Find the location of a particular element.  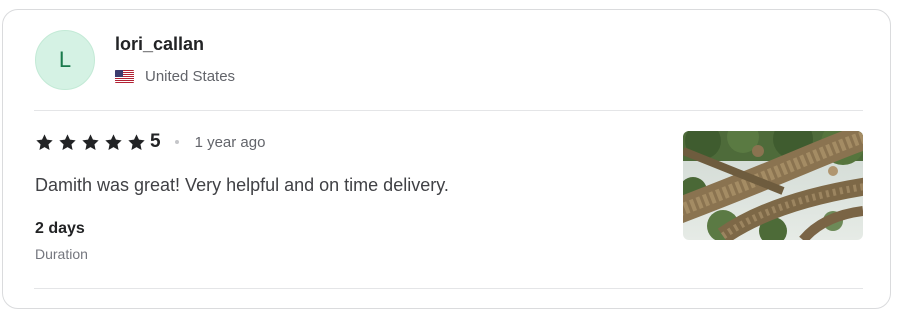

reviewer-username: lori_callan is located at coordinates (159, 44).